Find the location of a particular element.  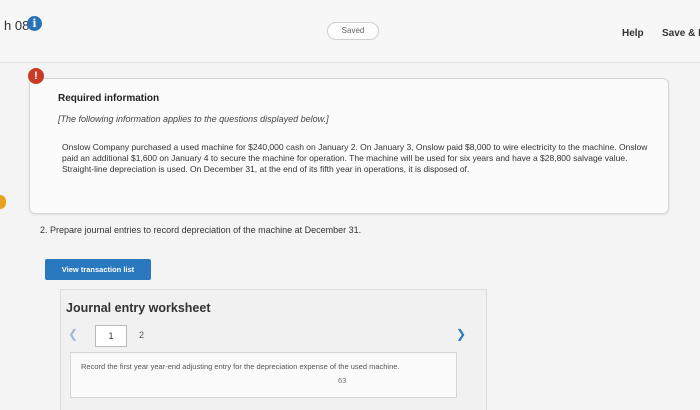

chevron-left-icon: ❮ is located at coordinates (73, 334).